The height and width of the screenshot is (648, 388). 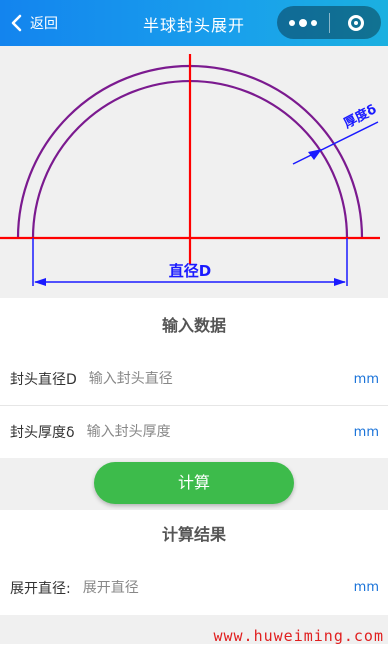 What do you see at coordinates (194, 535) in the screenshot?
I see `result-section-title: 计算结果` at bounding box center [194, 535].